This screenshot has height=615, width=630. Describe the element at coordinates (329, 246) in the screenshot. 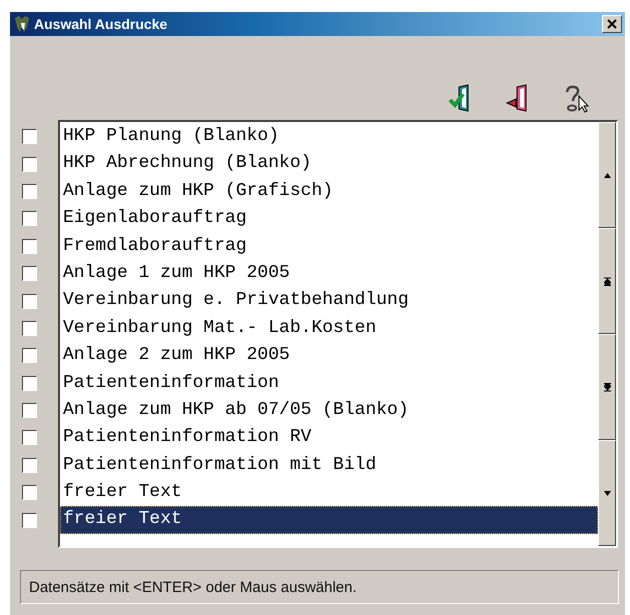

I see `list-item: Fremdlaborauftrag` at that location.